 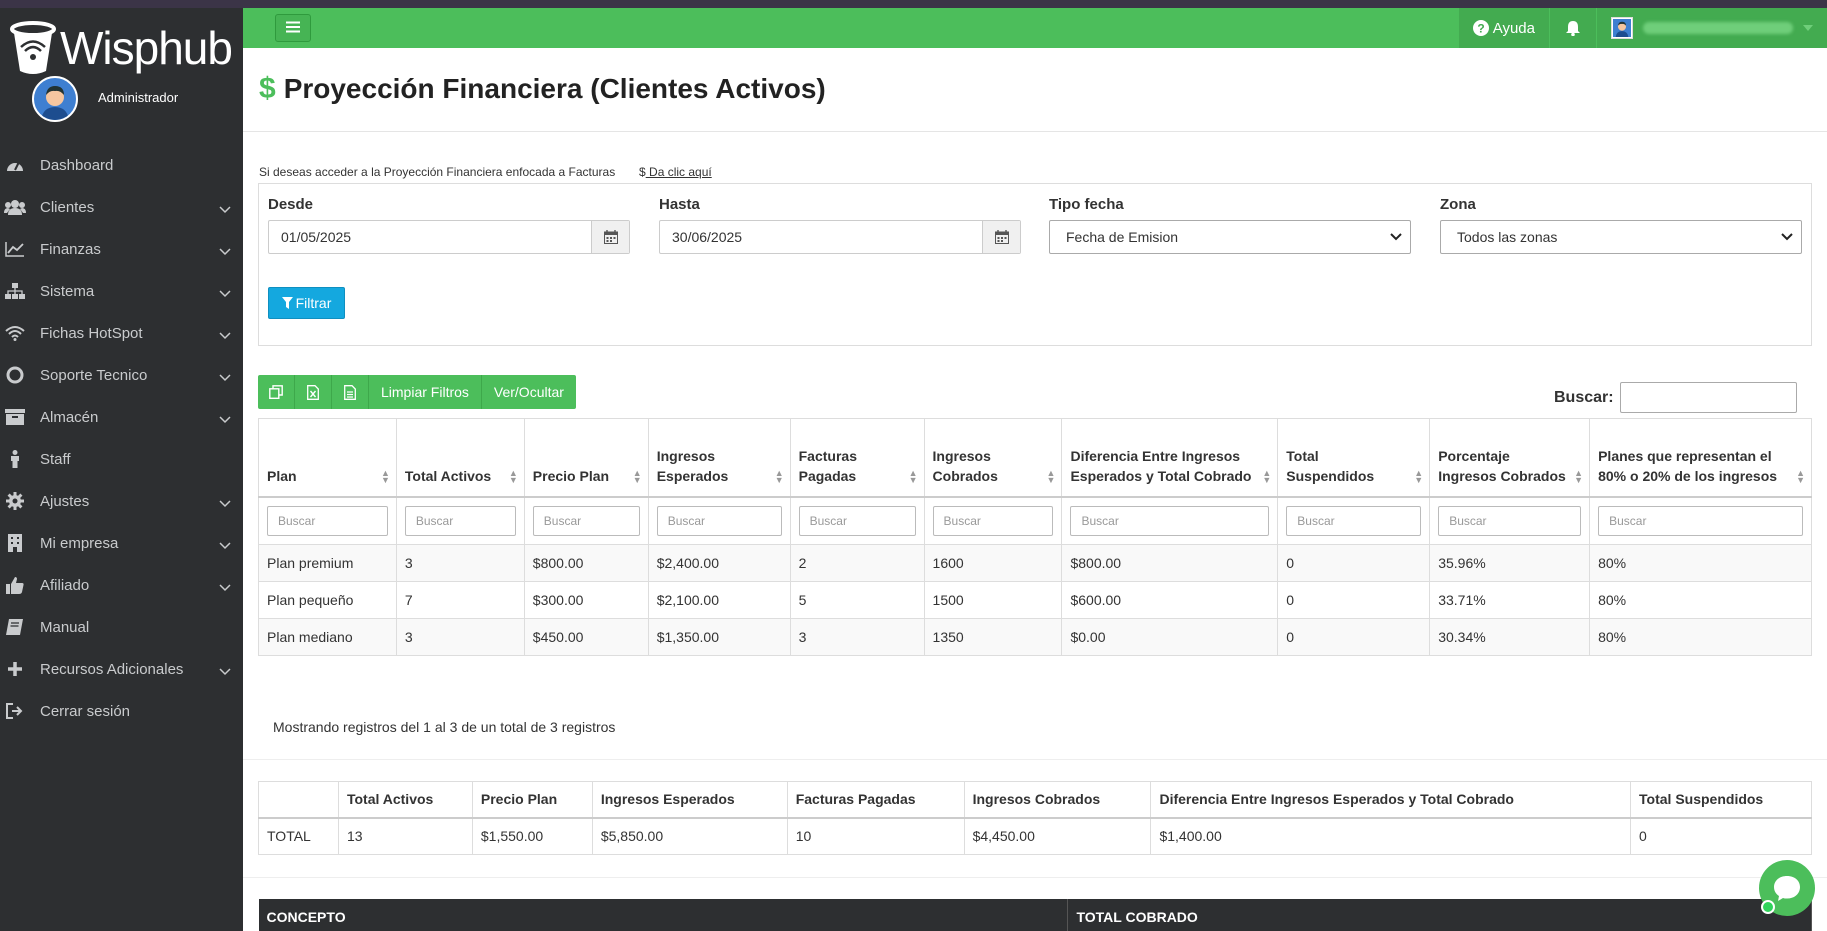 What do you see at coordinates (965, 465) in the screenshot?
I see `column-header-label: Ingresos Cobrados` at bounding box center [965, 465].